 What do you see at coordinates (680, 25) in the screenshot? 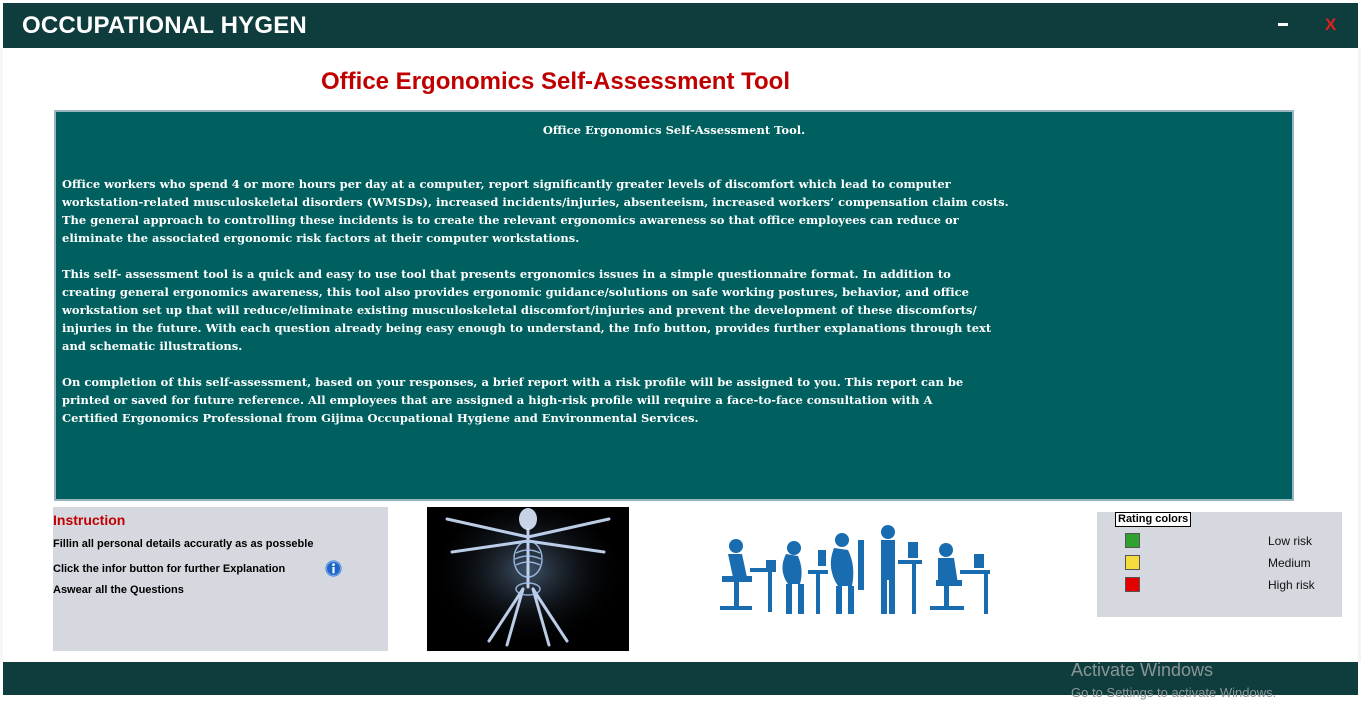
I see `title-bar: OCCUPATIONAL HYGEN X` at bounding box center [680, 25].